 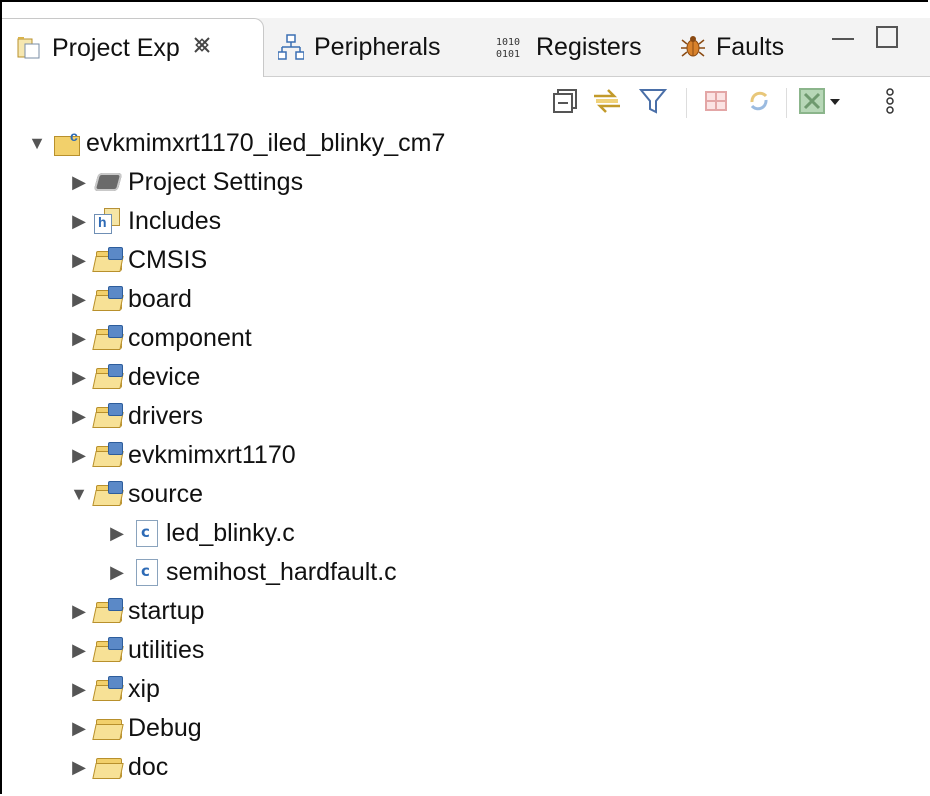 What do you see at coordinates (116, 47) in the screenshot?
I see `tab-label: Project Exp` at bounding box center [116, 47].